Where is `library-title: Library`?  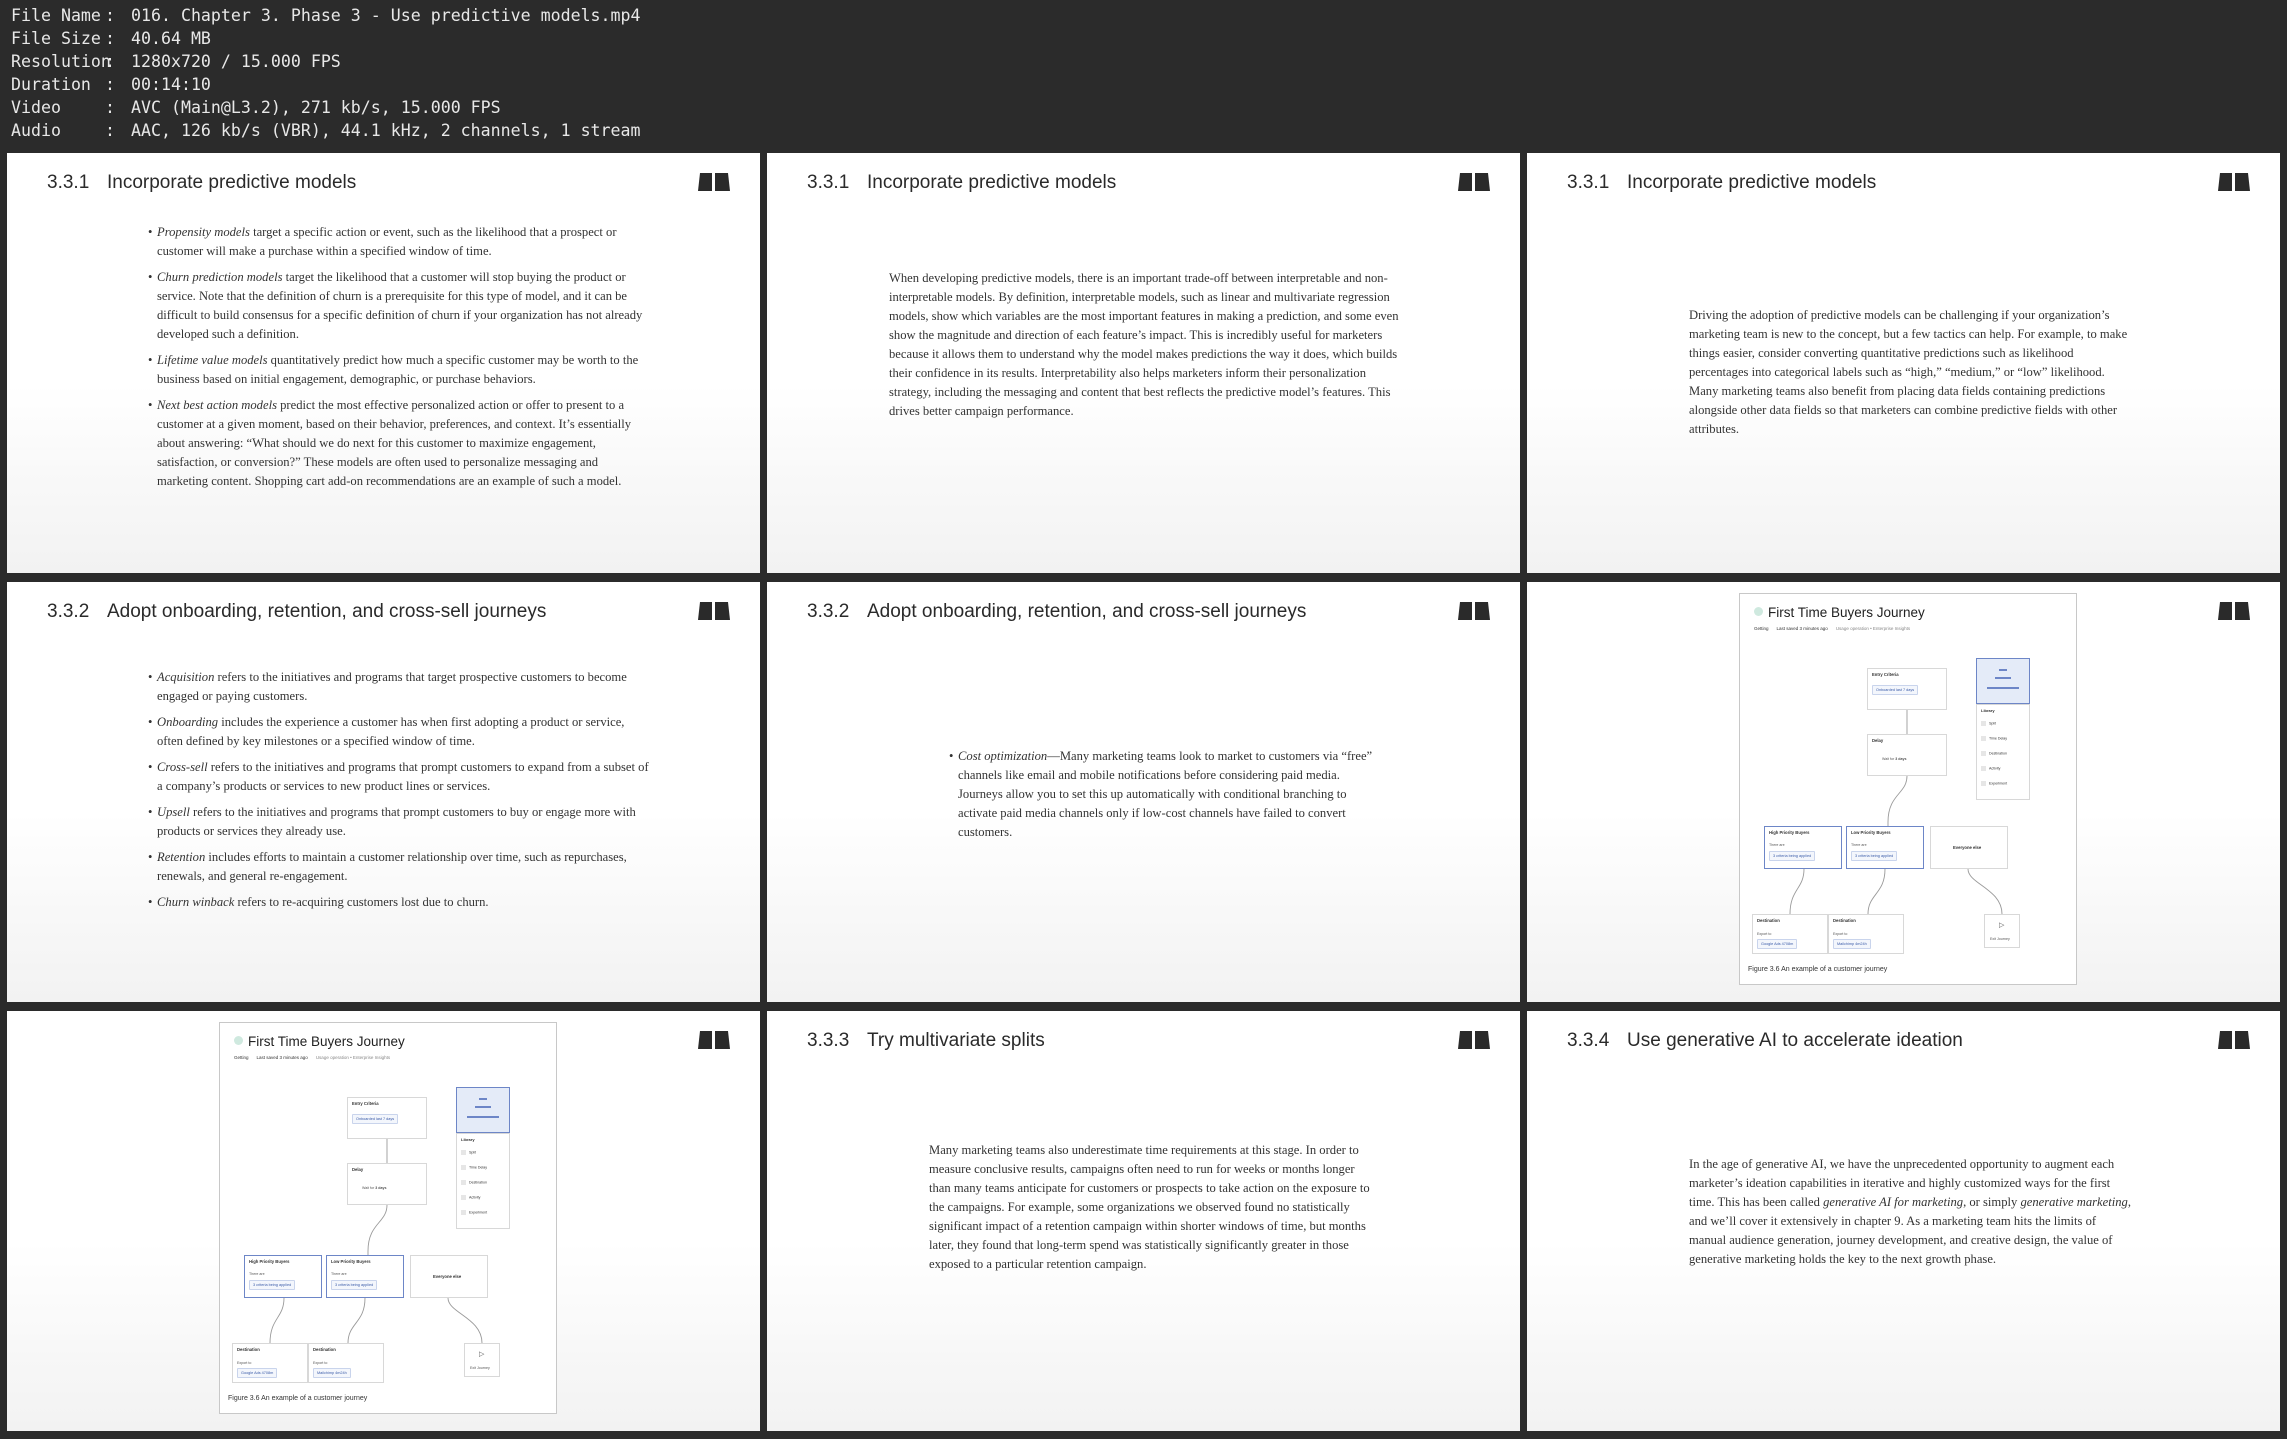 library-title: Library is located at coordinates (468, 1139).